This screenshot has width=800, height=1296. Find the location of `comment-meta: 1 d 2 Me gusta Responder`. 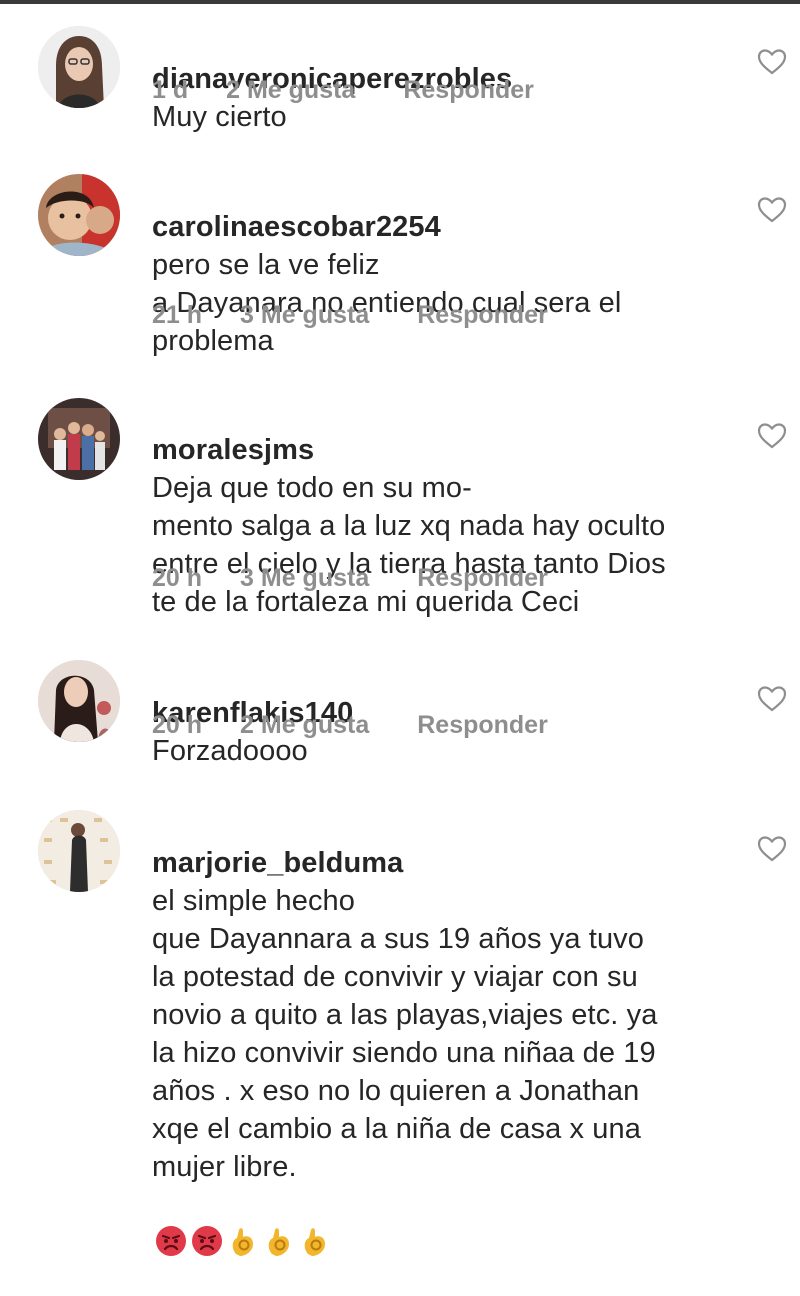

comment-meta: 1 d 2 Me gusta Responder is located at coordinates (343, 90).